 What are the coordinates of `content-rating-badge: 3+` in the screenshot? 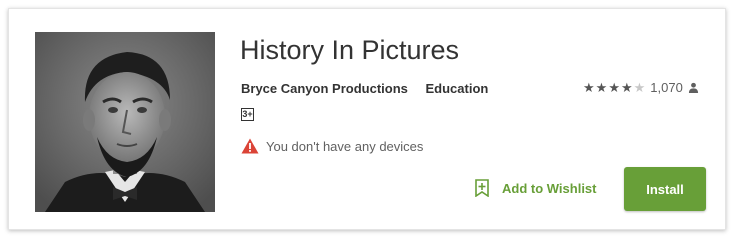 It's located at (247, 114).